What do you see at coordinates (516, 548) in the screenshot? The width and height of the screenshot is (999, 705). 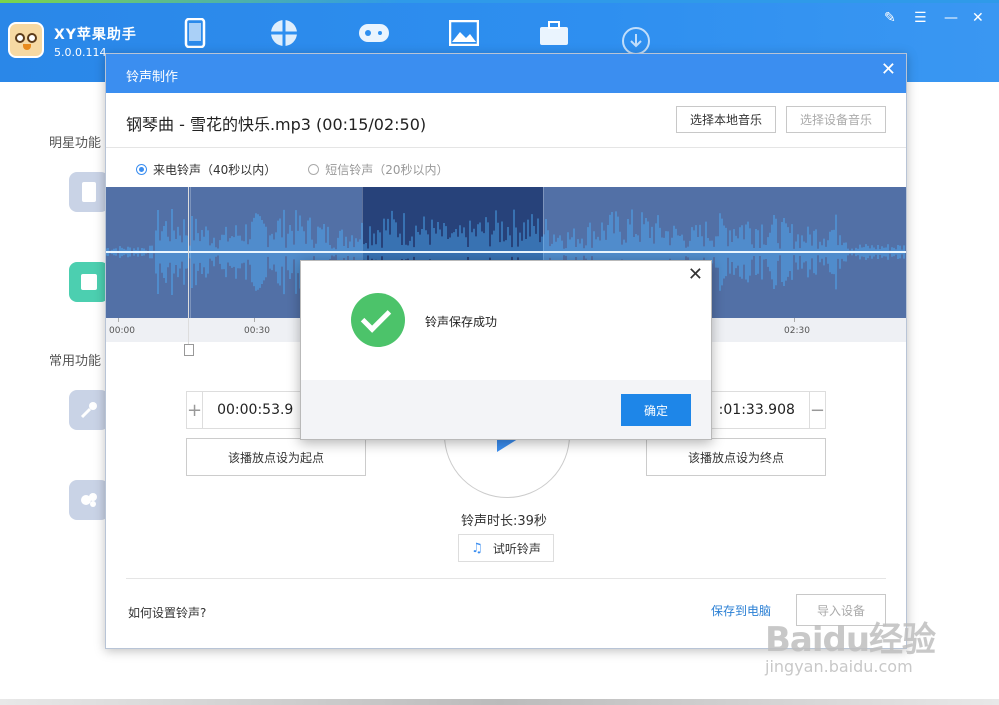 I see `preview-label: 试听铃声` at bounding box center [516, 548].